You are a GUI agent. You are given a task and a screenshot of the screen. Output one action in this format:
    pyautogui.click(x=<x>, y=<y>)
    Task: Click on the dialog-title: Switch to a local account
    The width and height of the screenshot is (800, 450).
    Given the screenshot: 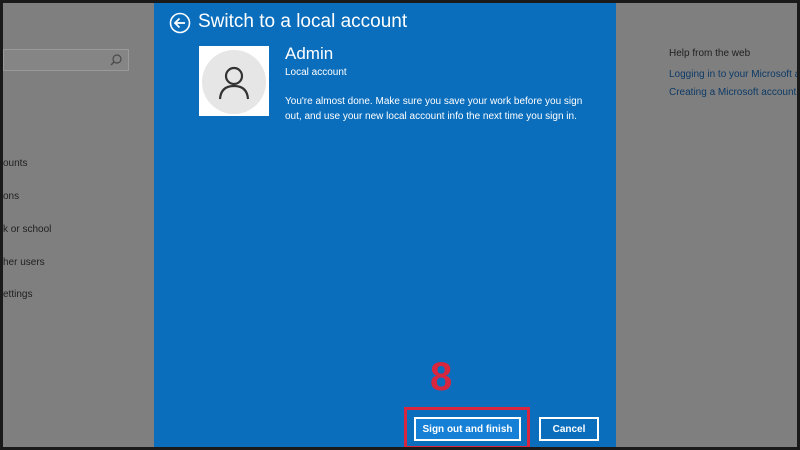 What is the action you would take?
    pyautogui.click(x=303, y=21)
    